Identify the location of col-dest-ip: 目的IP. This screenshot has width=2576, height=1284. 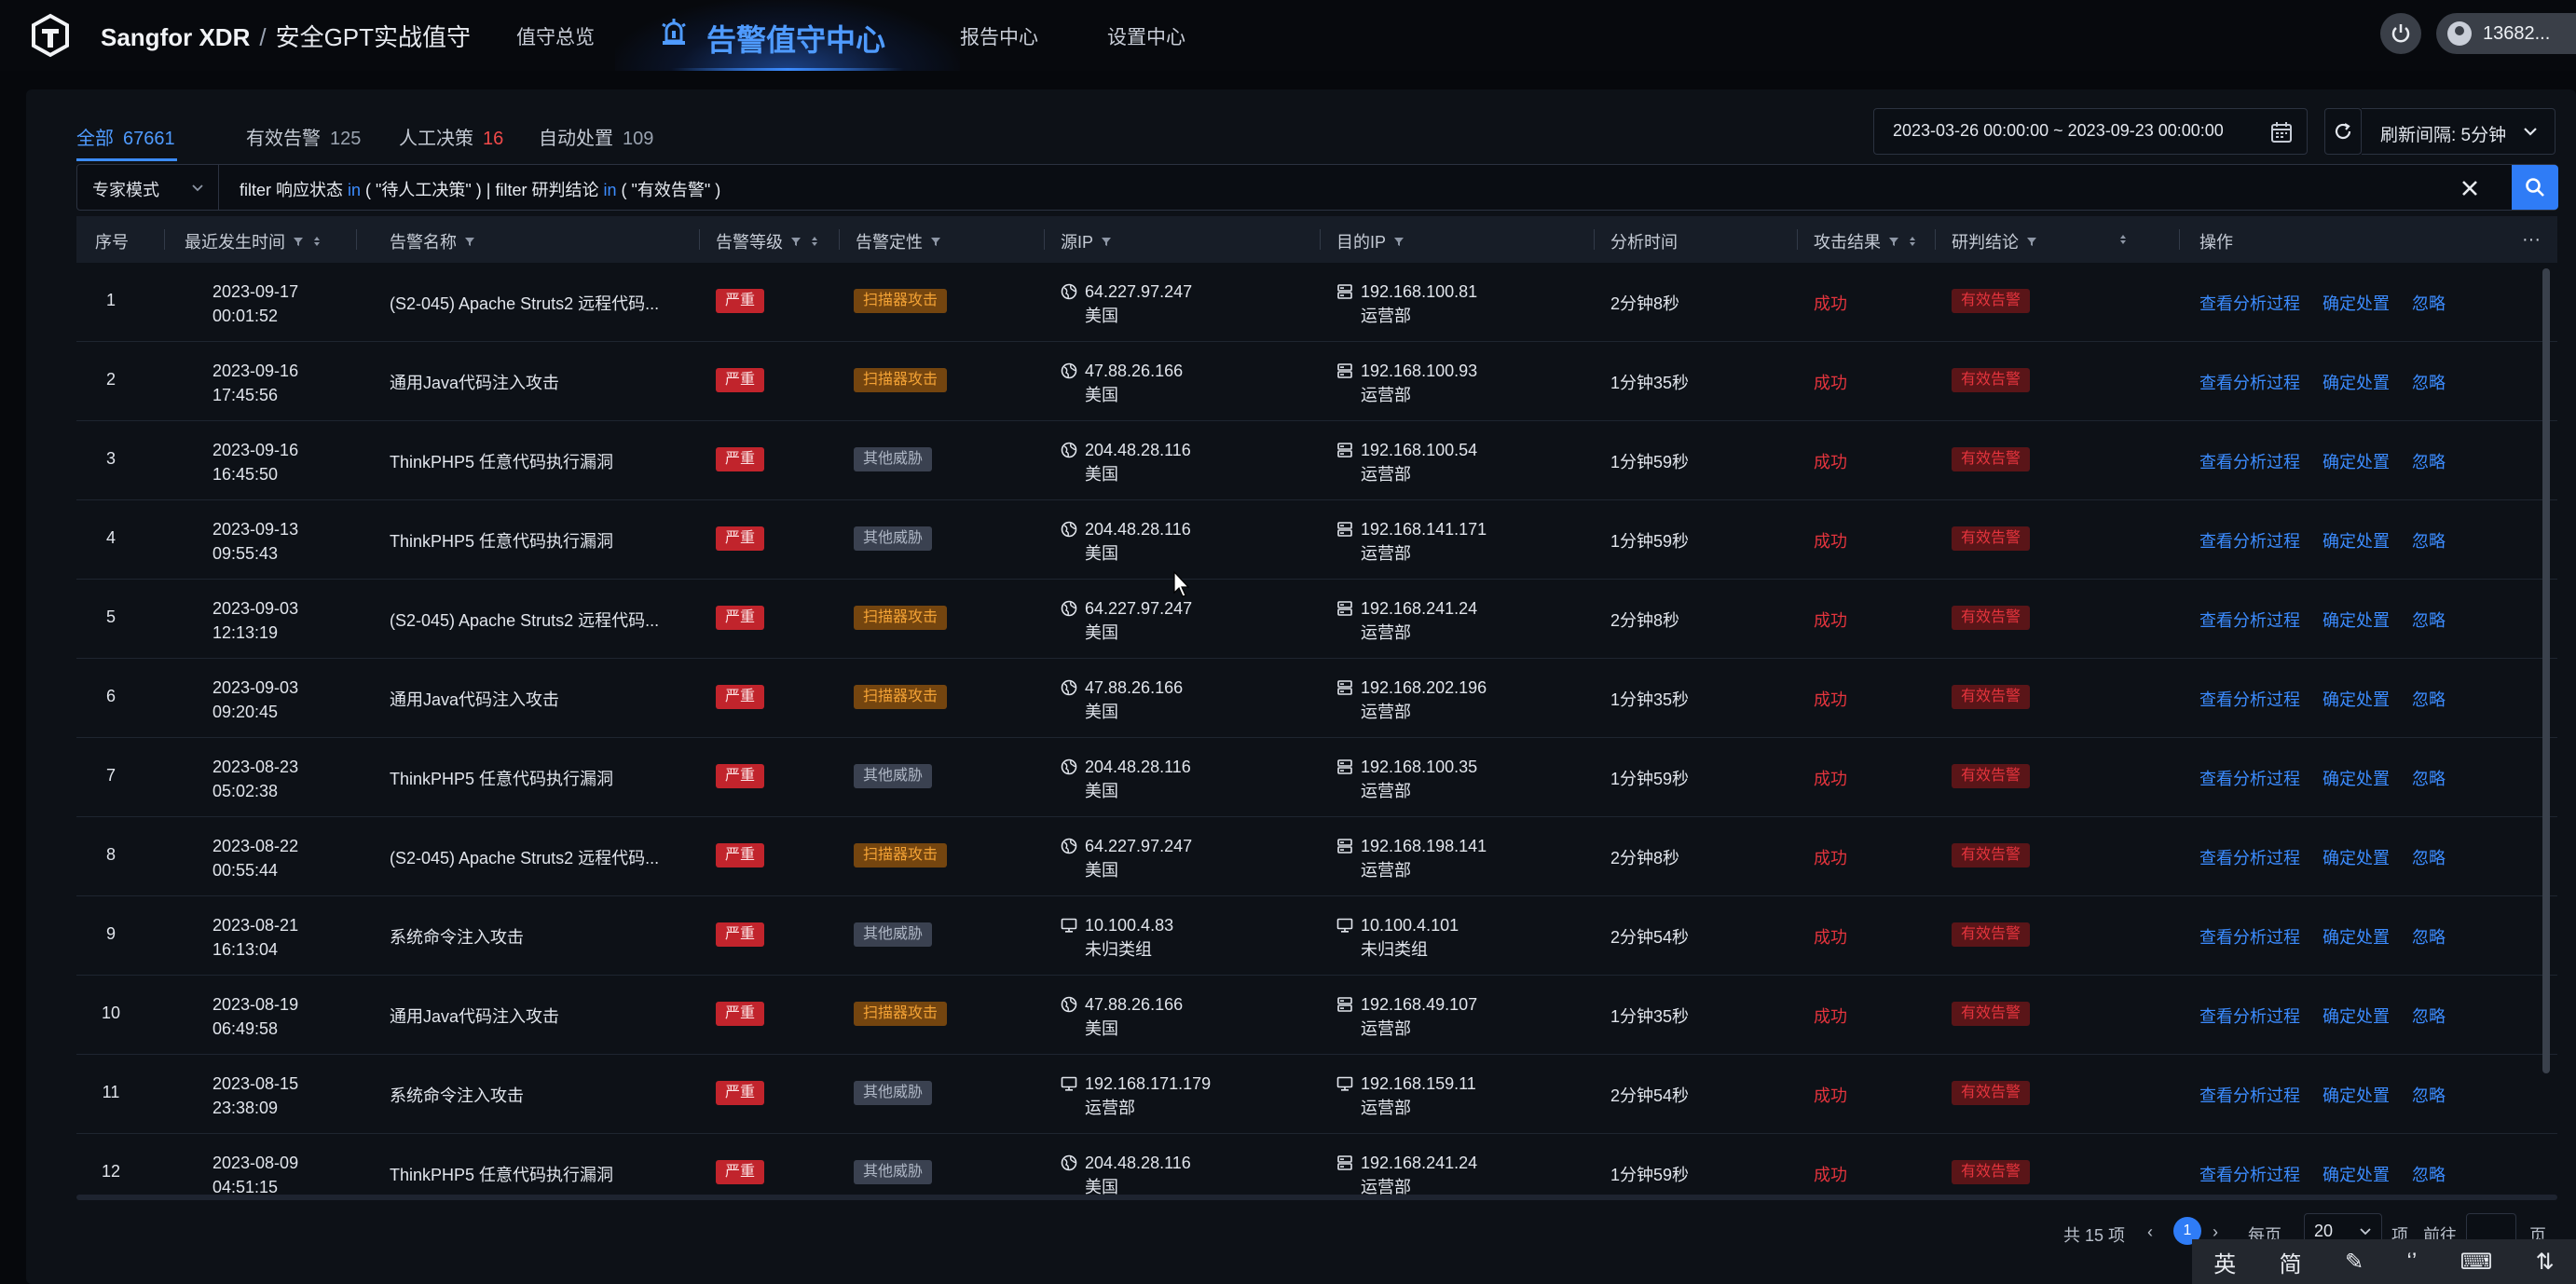
(1370, 241).